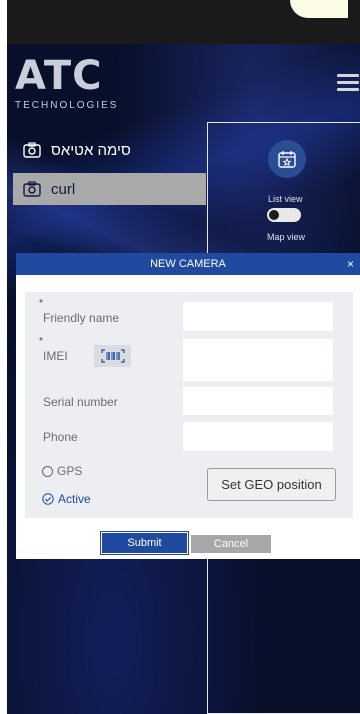 This screenshot has width=360, height=714. I want to click on camera-list-item: סימה אטיאס, so click(109, 150).